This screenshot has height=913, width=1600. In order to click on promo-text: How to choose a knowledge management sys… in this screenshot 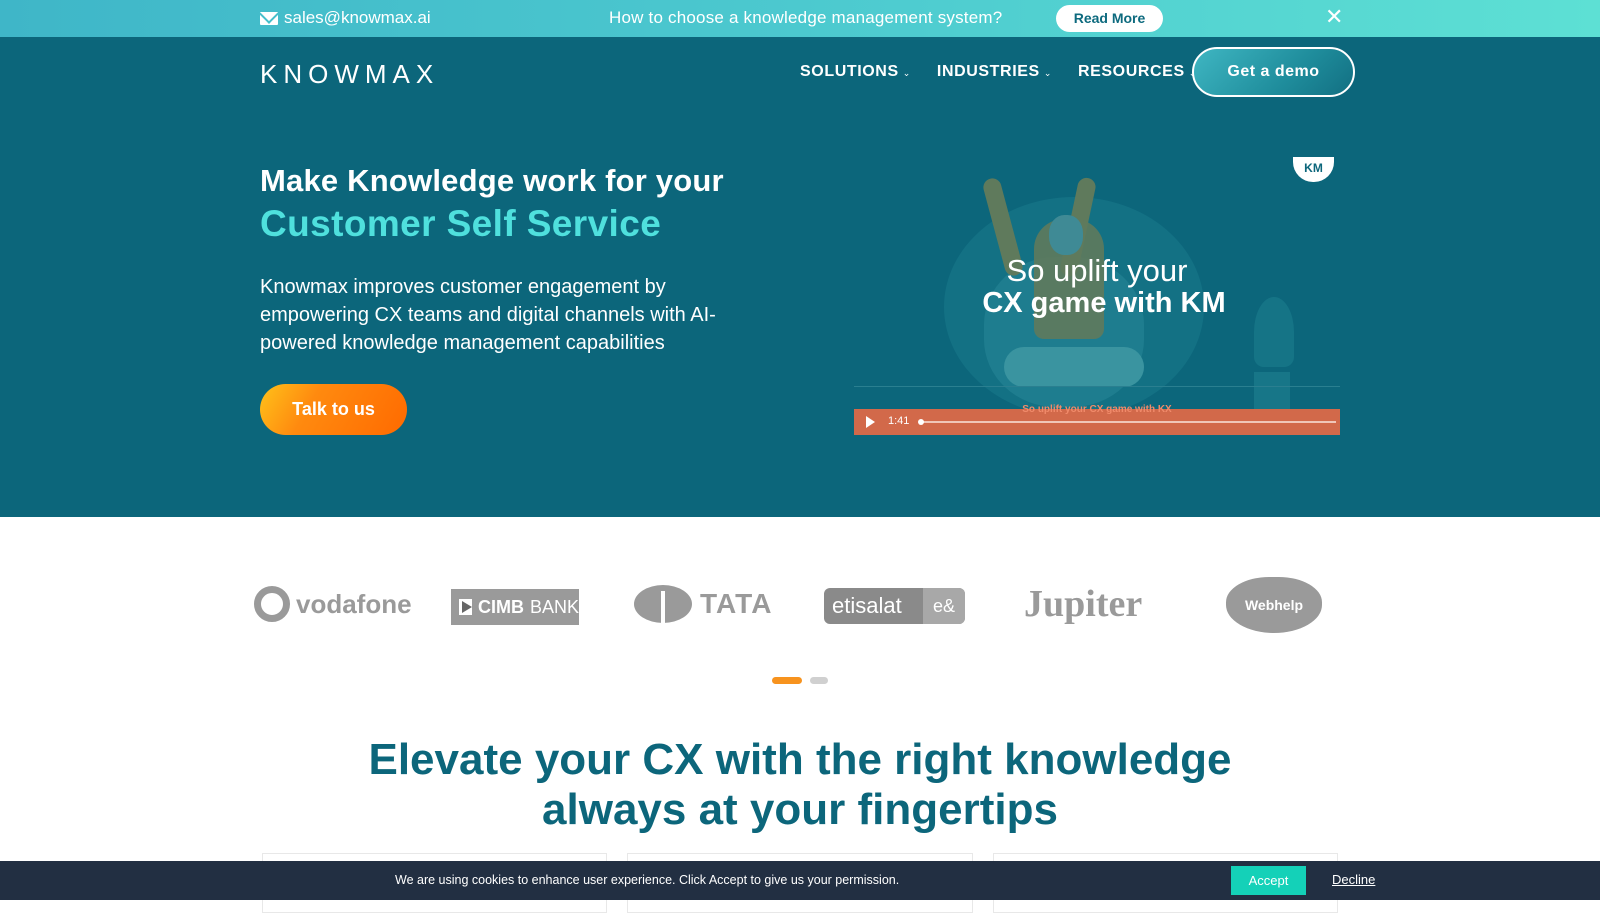, I will do `click(806, 17)`.